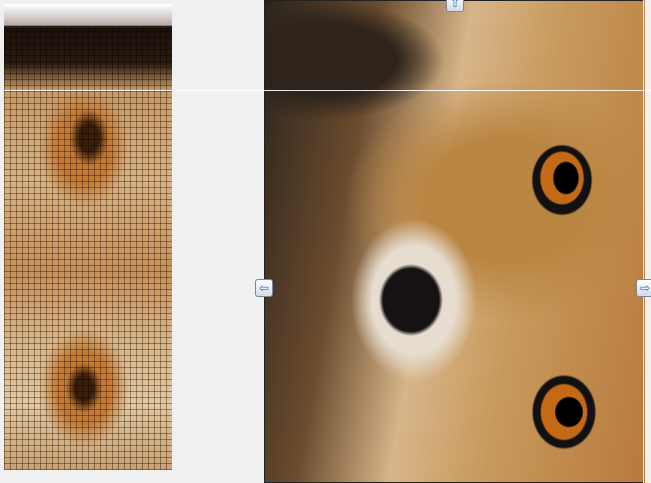  Describe the element at coordinates (88, 15) in the screenshot. I see `mosaic-preview-header` at that location.